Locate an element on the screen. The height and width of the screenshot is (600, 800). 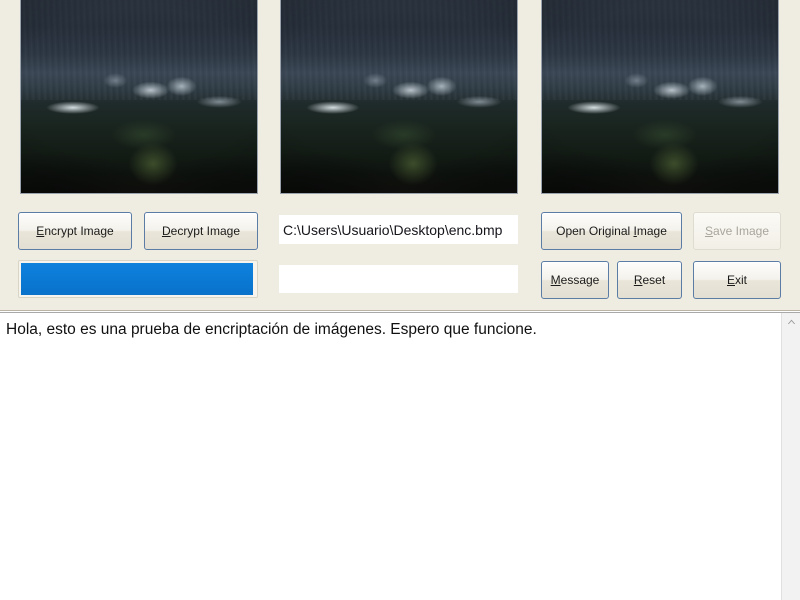
save-image-button: Save Image is located at coordinates (737, 231).